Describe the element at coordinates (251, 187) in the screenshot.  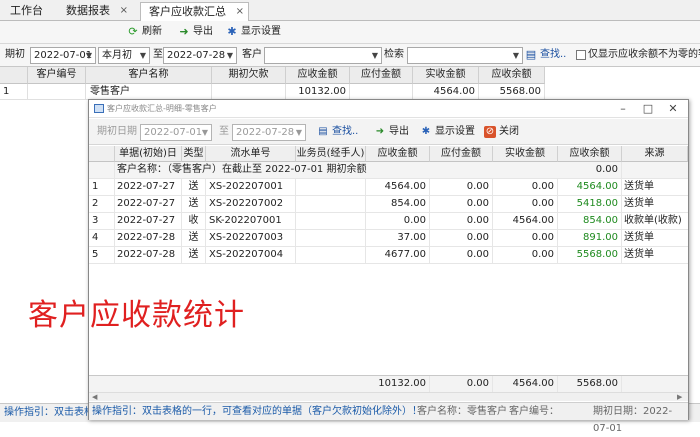
I see `doc-no-cell: XS-202207001` at that location.